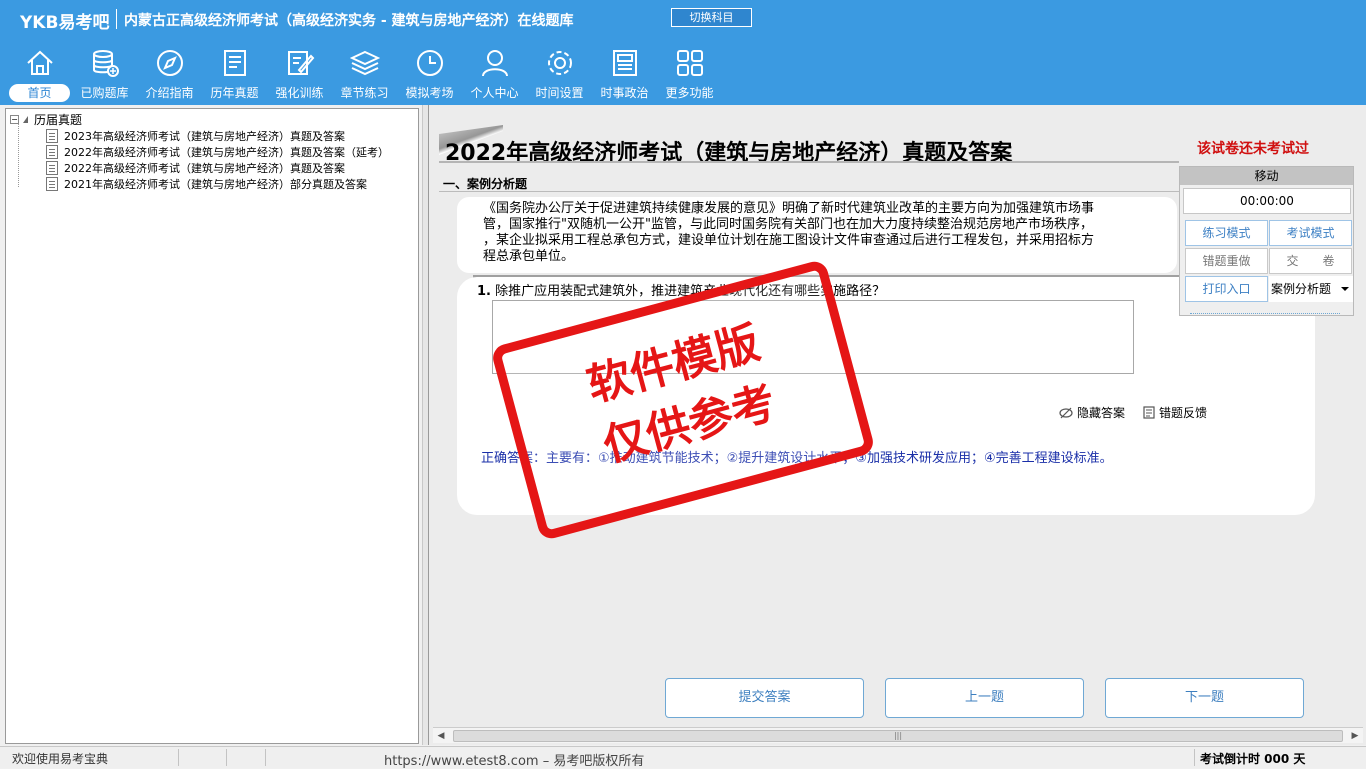 The height and width of the screenshot is (769, 1366). What do you see at coordinates (226, 152) in the screenshot?
I see `tree-item-label: 2022年高级经济师考试（建筑与房地产经济）真题及答案（延考）` at bounding box center [226, 152].